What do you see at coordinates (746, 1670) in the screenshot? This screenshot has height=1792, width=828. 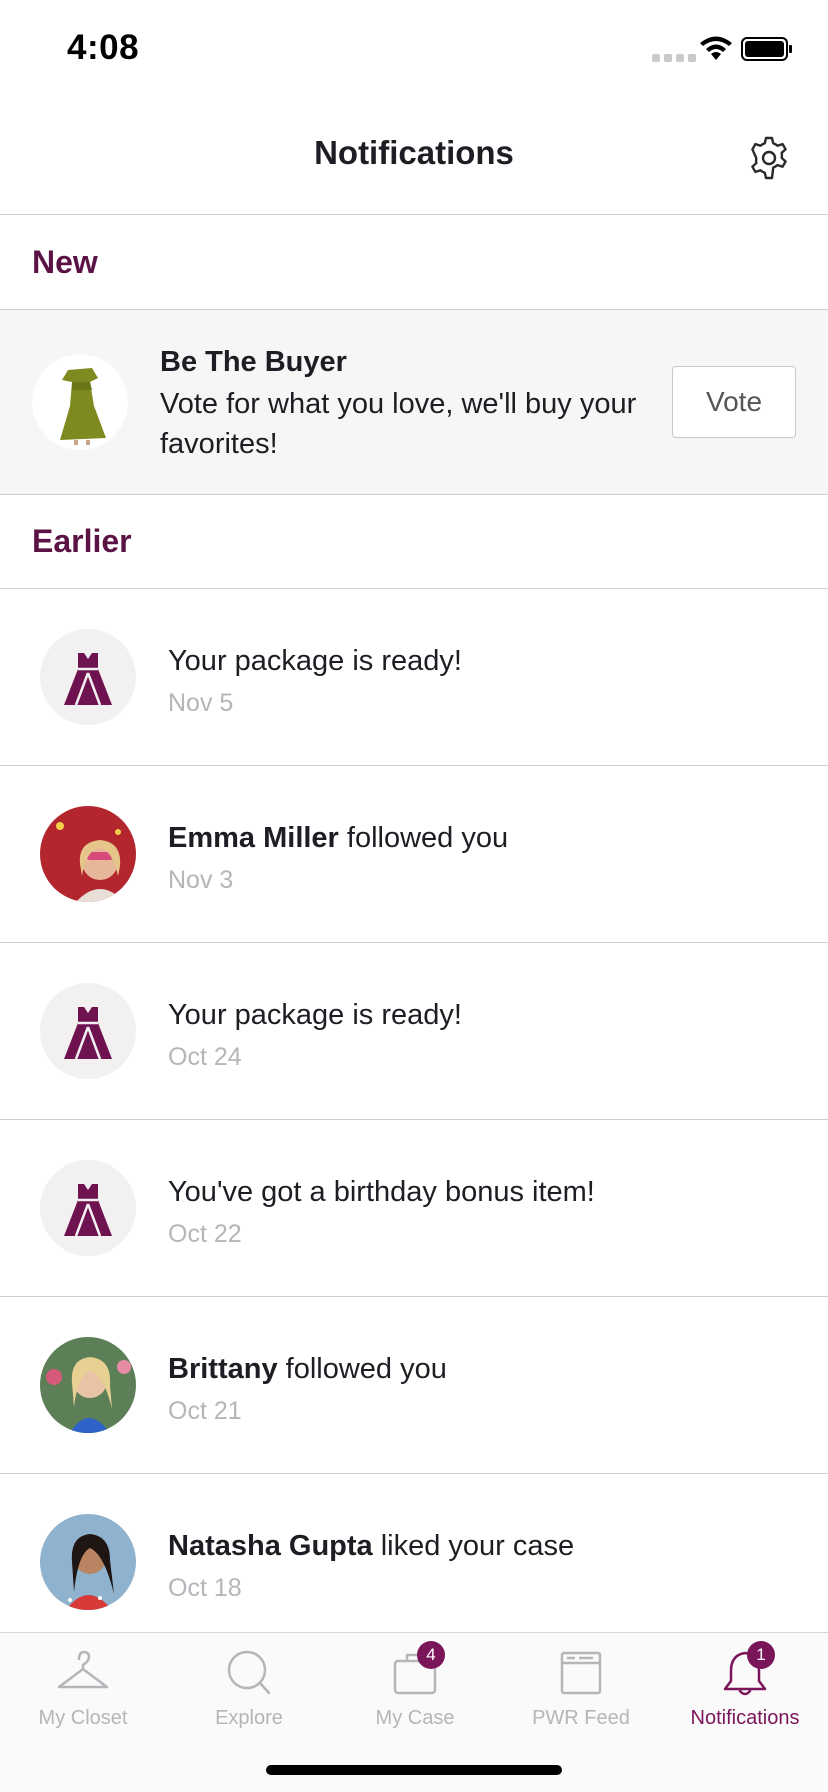 I see `bell-icon-wrapper: 1` at bounding box center [746, 1670].